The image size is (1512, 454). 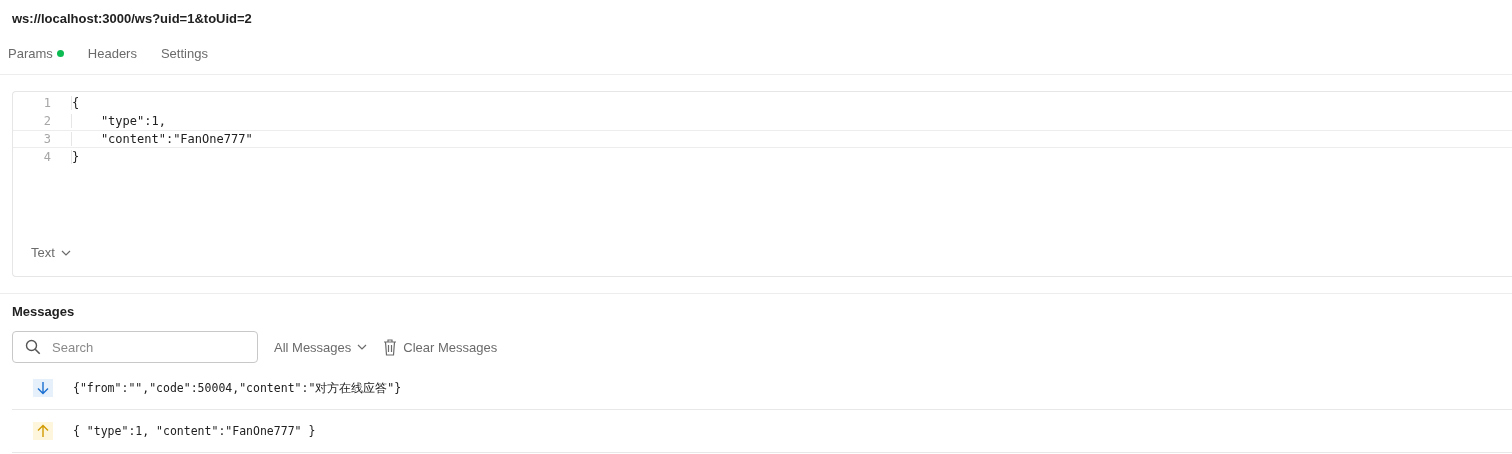 I want to click on message-text: {"from":"","code":50004,"content":"对方在线应答"}, so click(x=237, y=388).